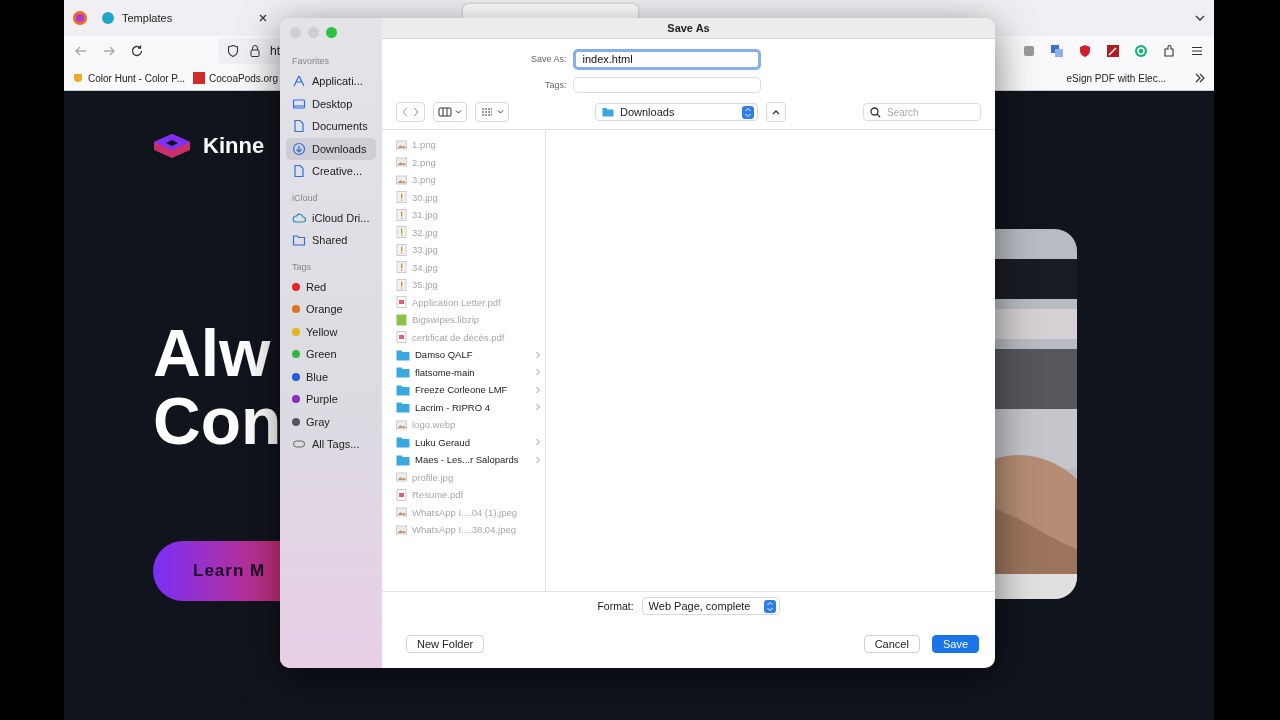 The width and height of the screenshot is (1280, 720). What do you see at coordinates (322, 399) in the screenshot?
I see `sidebar-label: Purple` at bounding box center [322, 399].